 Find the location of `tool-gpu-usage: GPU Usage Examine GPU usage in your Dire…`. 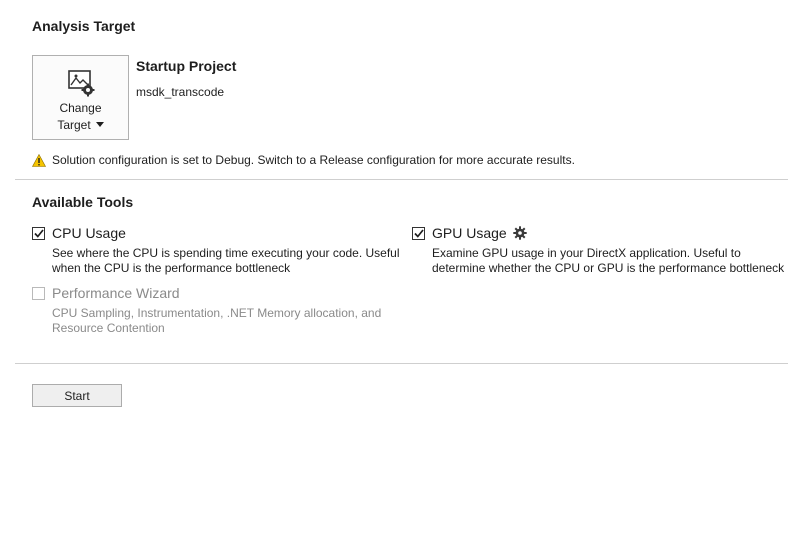

tool-gpu-usage: GPU Usage Examine GPU usage in your Dire… is located at coordinates (598, 250).